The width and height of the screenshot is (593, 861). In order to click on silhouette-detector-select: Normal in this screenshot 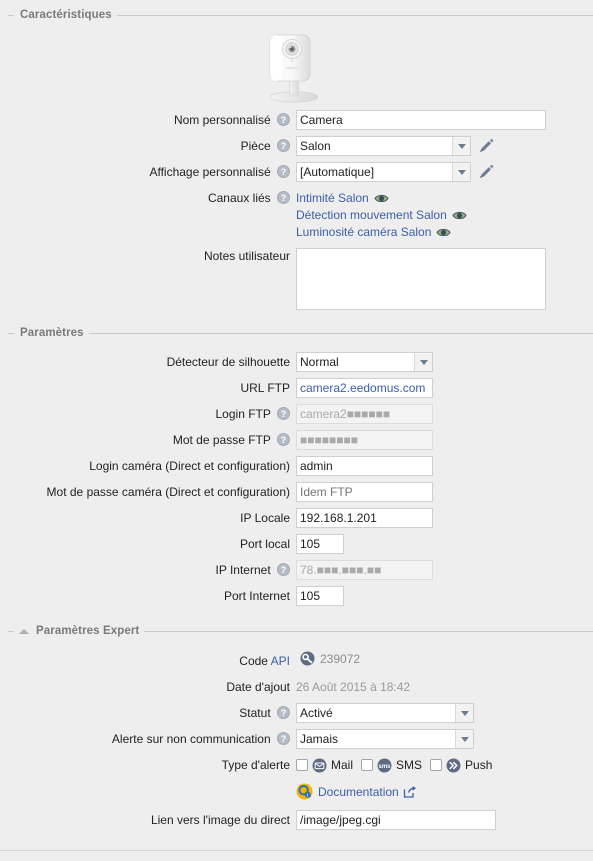, I will do `click(364, 362)`.